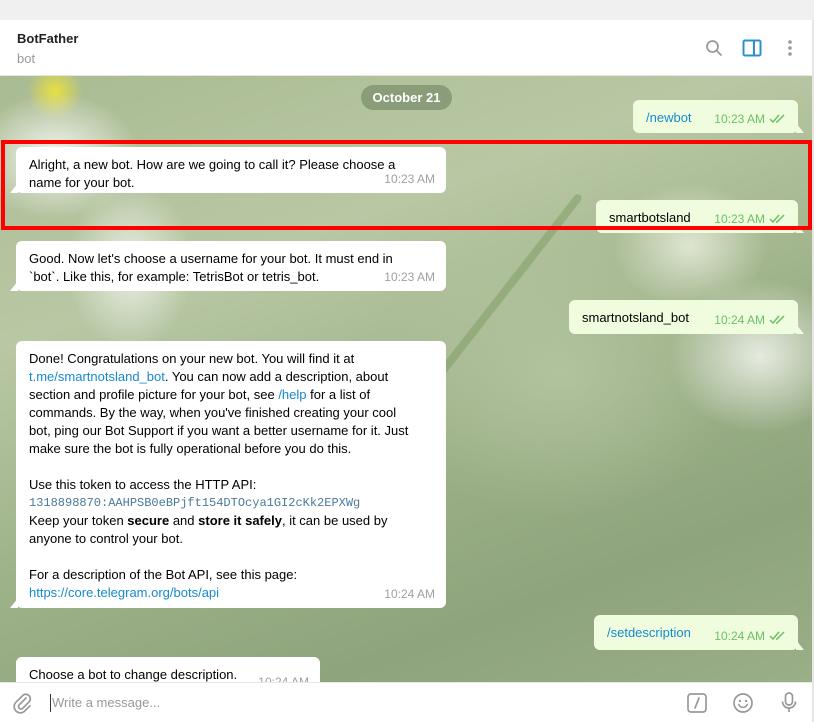  Describe the element at coordinates (276, 376) in the screenshot. I see `message-text-fragment: . You can now add a description, about` at that location.